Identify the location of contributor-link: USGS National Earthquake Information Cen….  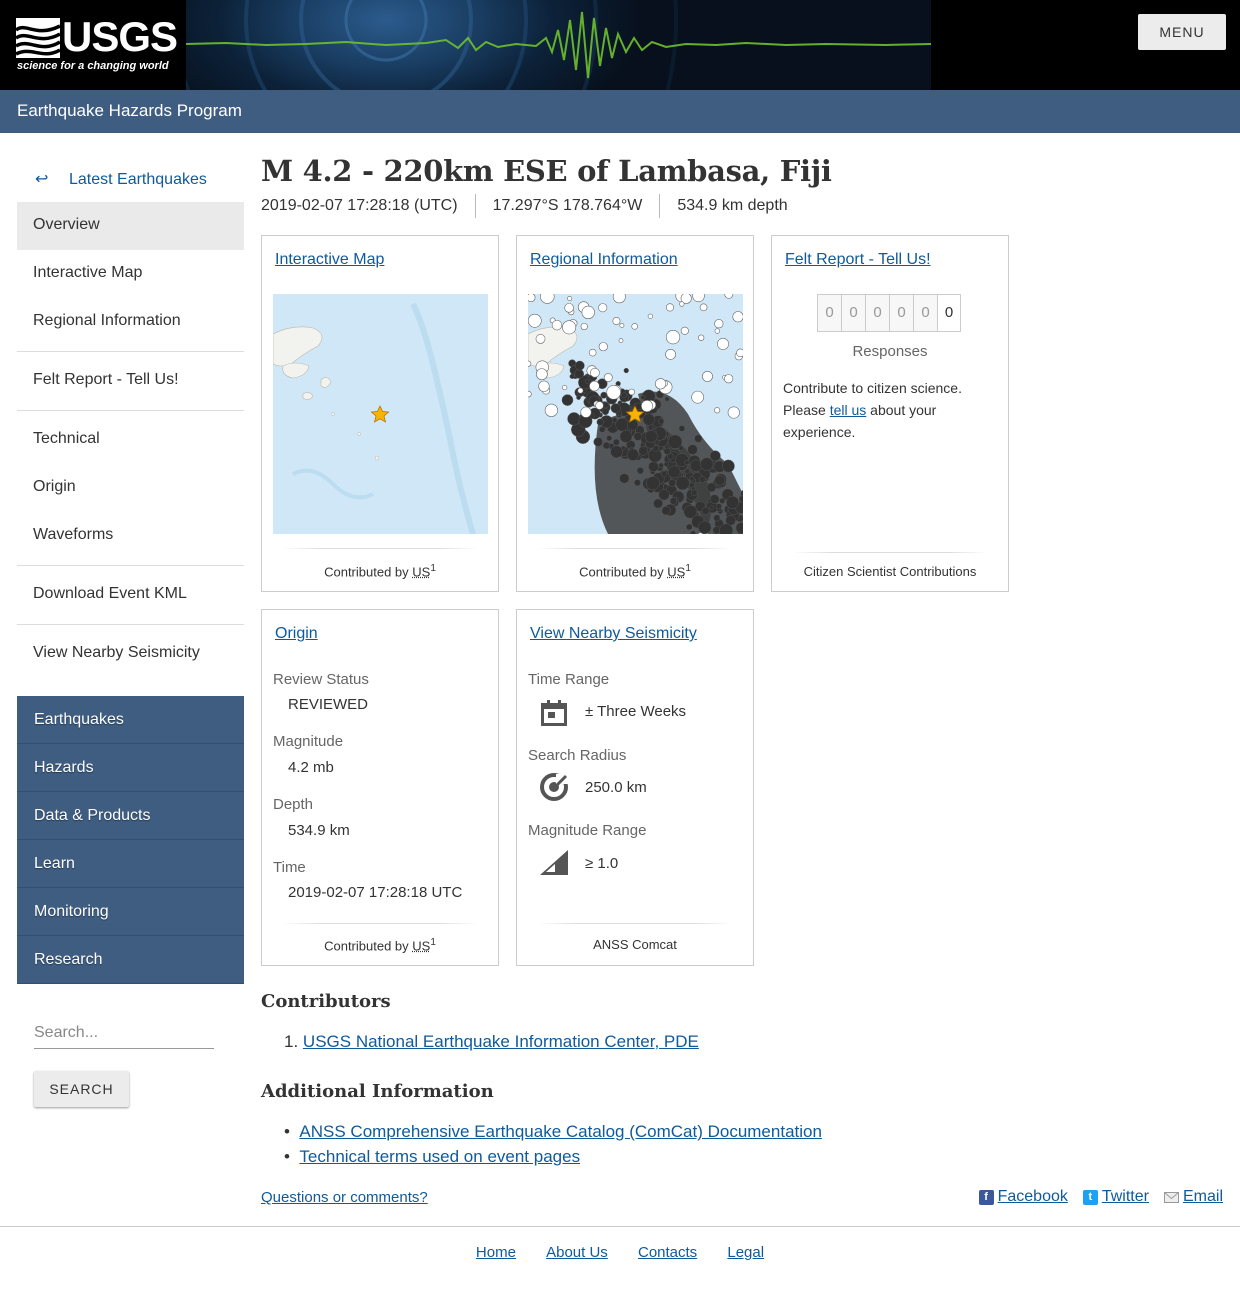
(501, 1041).